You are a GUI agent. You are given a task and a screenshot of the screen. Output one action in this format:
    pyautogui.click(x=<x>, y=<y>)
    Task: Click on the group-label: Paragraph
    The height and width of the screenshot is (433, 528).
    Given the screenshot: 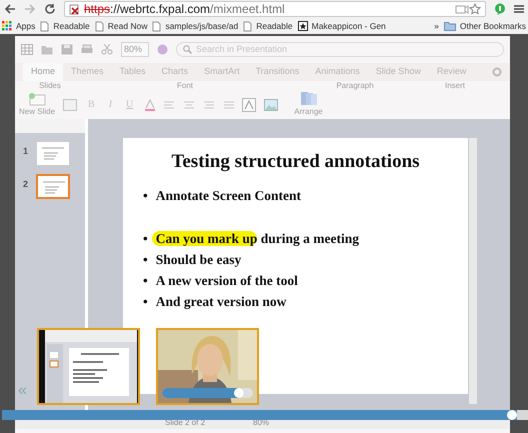 What is the action you would take?
    pyautogui.click(x=355, y=85)
    